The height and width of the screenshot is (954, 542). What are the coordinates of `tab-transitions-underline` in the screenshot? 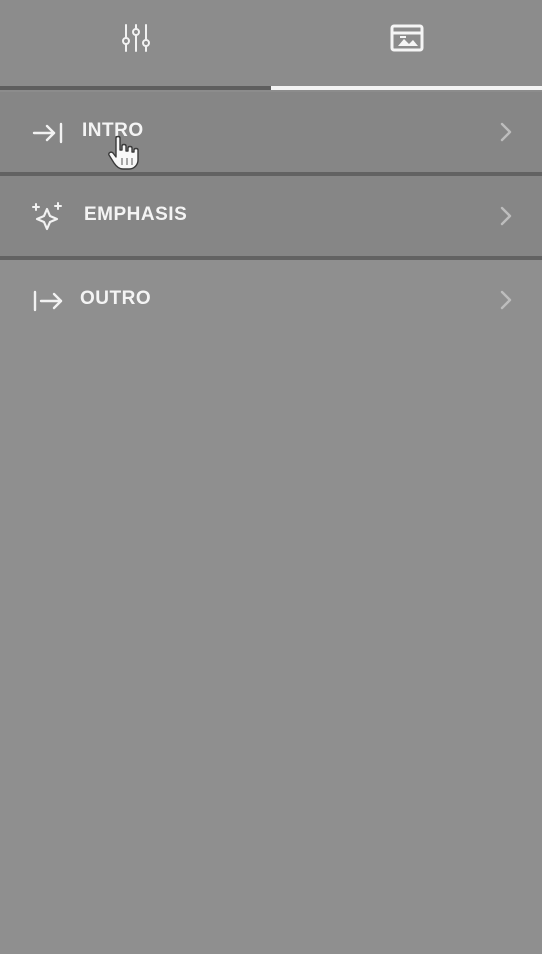 It's located at (406, 88).